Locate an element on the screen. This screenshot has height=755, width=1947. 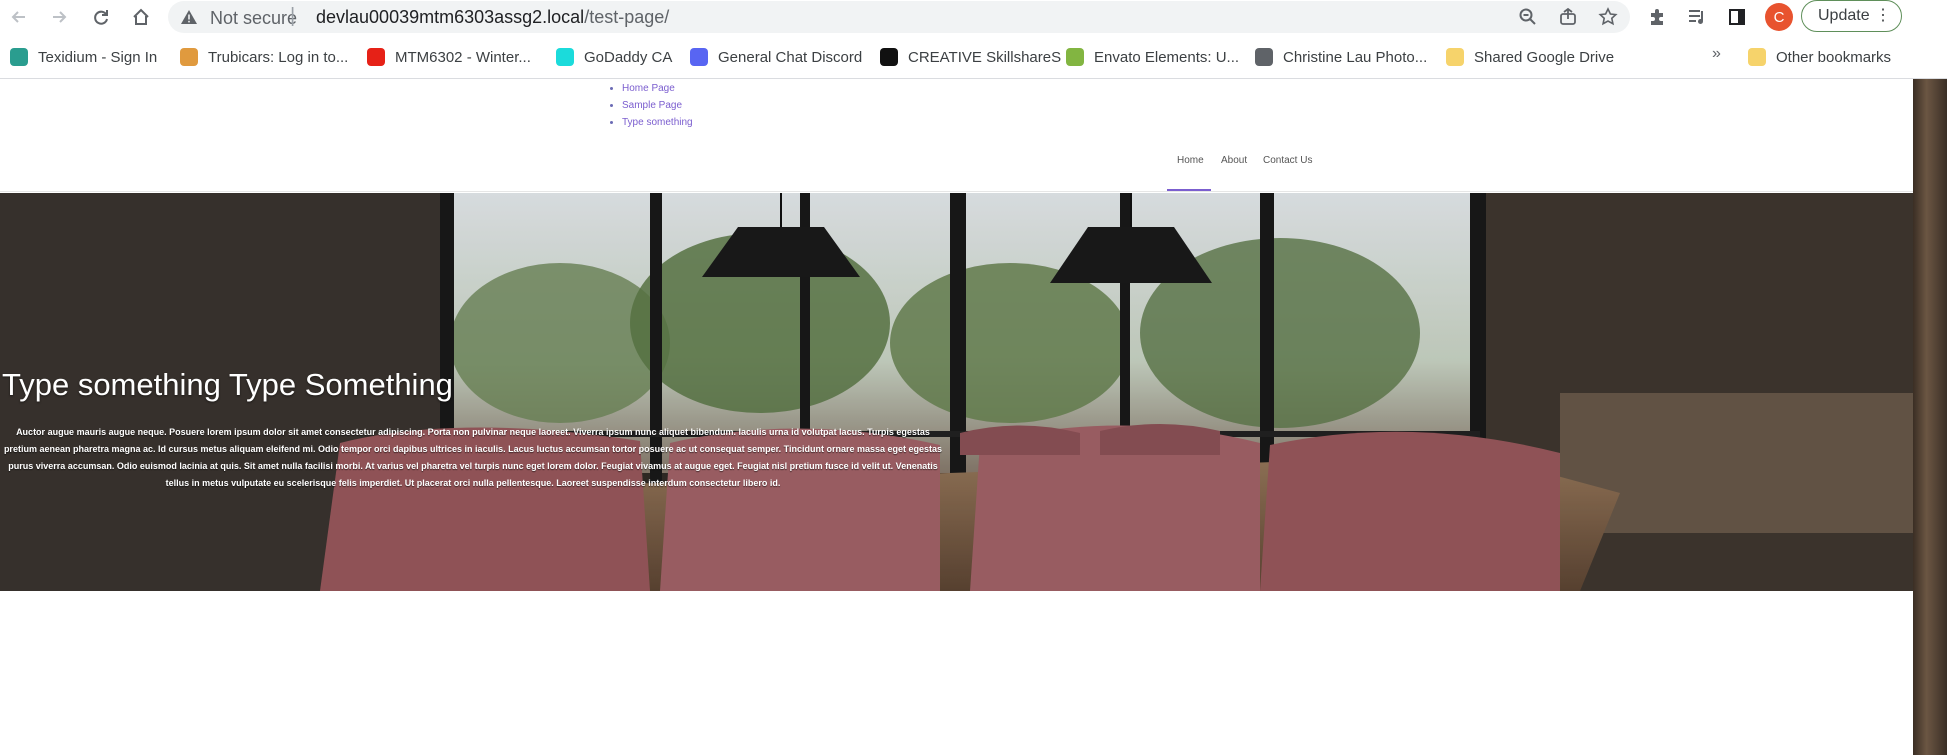
bookmark-item: Shared Google Drive is located at coordinates (1530, 57).